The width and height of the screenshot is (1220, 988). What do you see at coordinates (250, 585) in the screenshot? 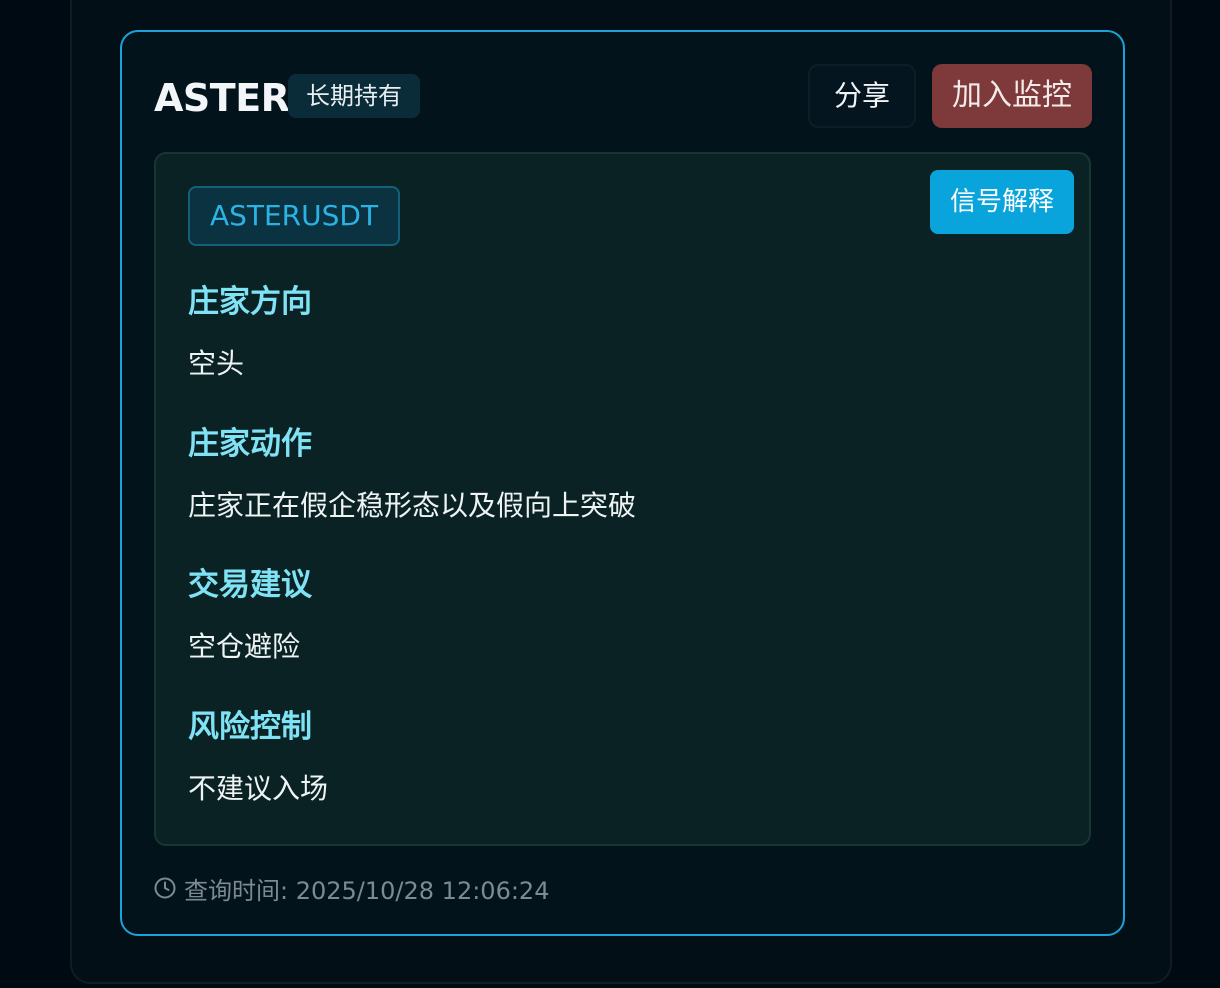
I see `section-heading: 交易建议` at bounding box center [250, 585].